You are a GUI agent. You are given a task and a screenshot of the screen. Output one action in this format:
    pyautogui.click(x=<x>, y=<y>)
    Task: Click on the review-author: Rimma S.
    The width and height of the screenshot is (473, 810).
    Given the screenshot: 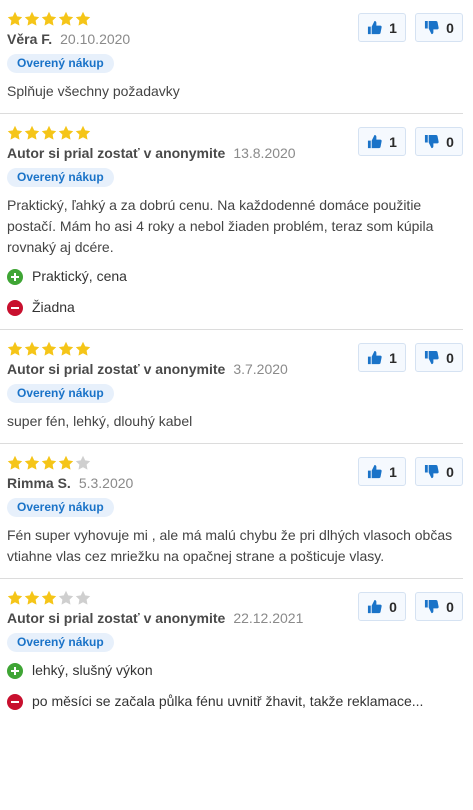 What is the action you would take?
    pyautogui.click(x=39, y=483)
    